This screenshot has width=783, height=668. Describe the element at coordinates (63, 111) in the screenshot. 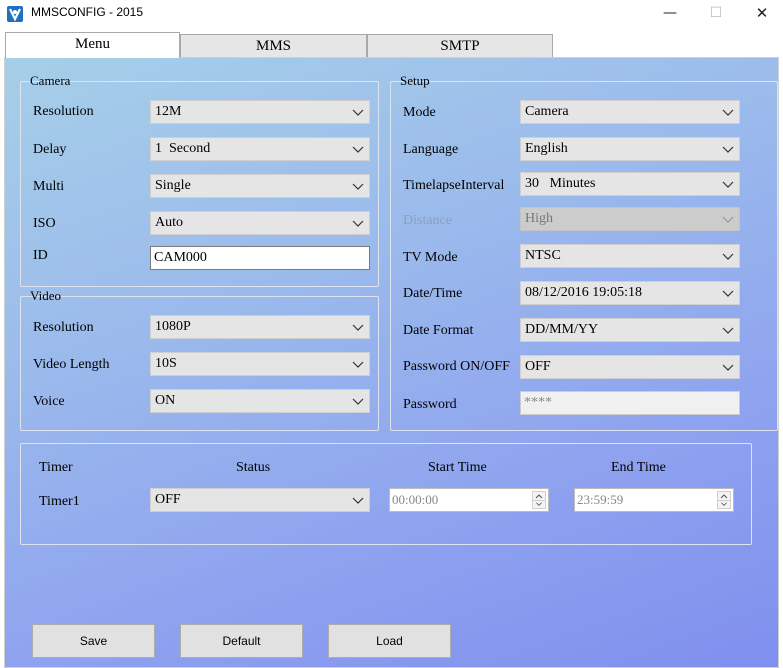

I see `camera-resolution-label: Resolution` at that location.